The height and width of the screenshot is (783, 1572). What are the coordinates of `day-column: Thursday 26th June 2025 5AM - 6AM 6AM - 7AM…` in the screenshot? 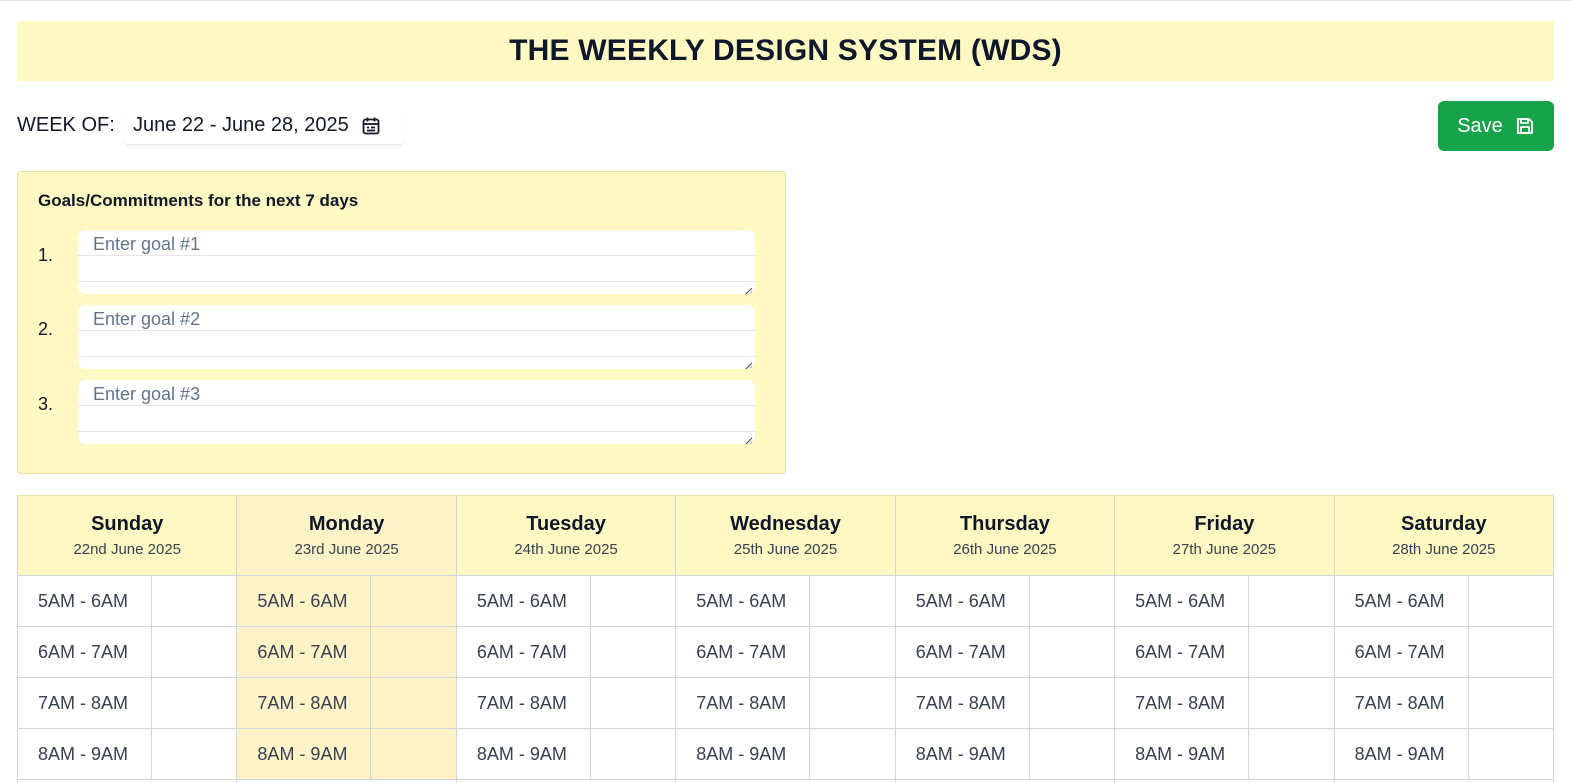 It's located at (1005, 639).